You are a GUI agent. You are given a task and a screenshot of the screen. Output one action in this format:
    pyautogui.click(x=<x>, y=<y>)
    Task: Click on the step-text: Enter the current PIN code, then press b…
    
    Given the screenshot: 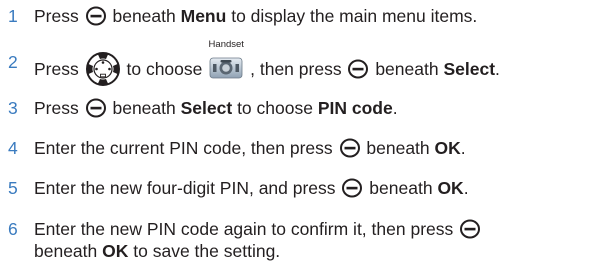 What is the action you would take?
    pyautogui.click(x=250, y=148)
    